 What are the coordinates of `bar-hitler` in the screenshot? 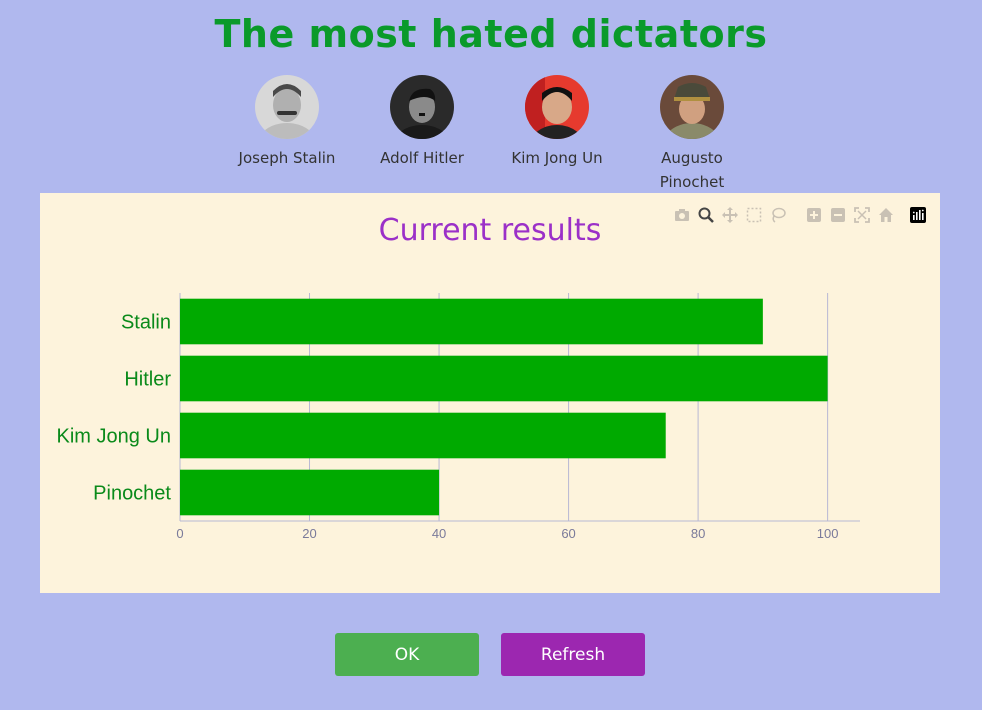 It's located at (504, 378).